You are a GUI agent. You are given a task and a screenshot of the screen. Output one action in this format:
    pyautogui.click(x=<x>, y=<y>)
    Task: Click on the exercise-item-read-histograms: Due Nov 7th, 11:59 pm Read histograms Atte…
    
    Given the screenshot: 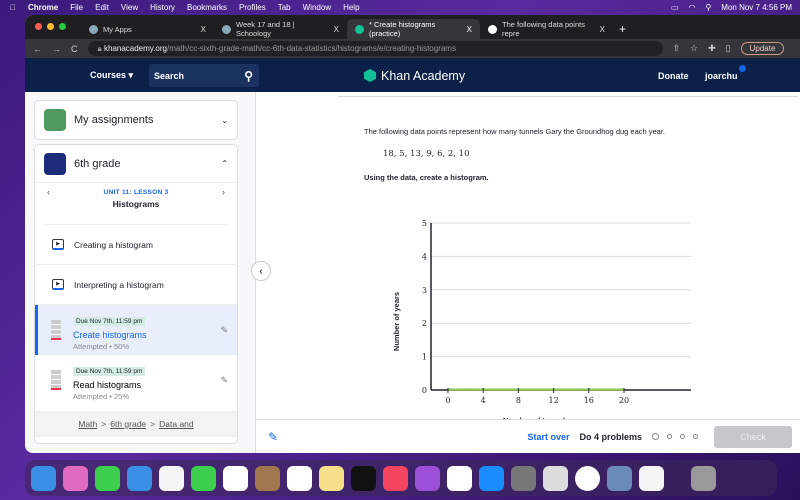 What is the action you would take?
    pyautogui.click(x=136, y=380)
    